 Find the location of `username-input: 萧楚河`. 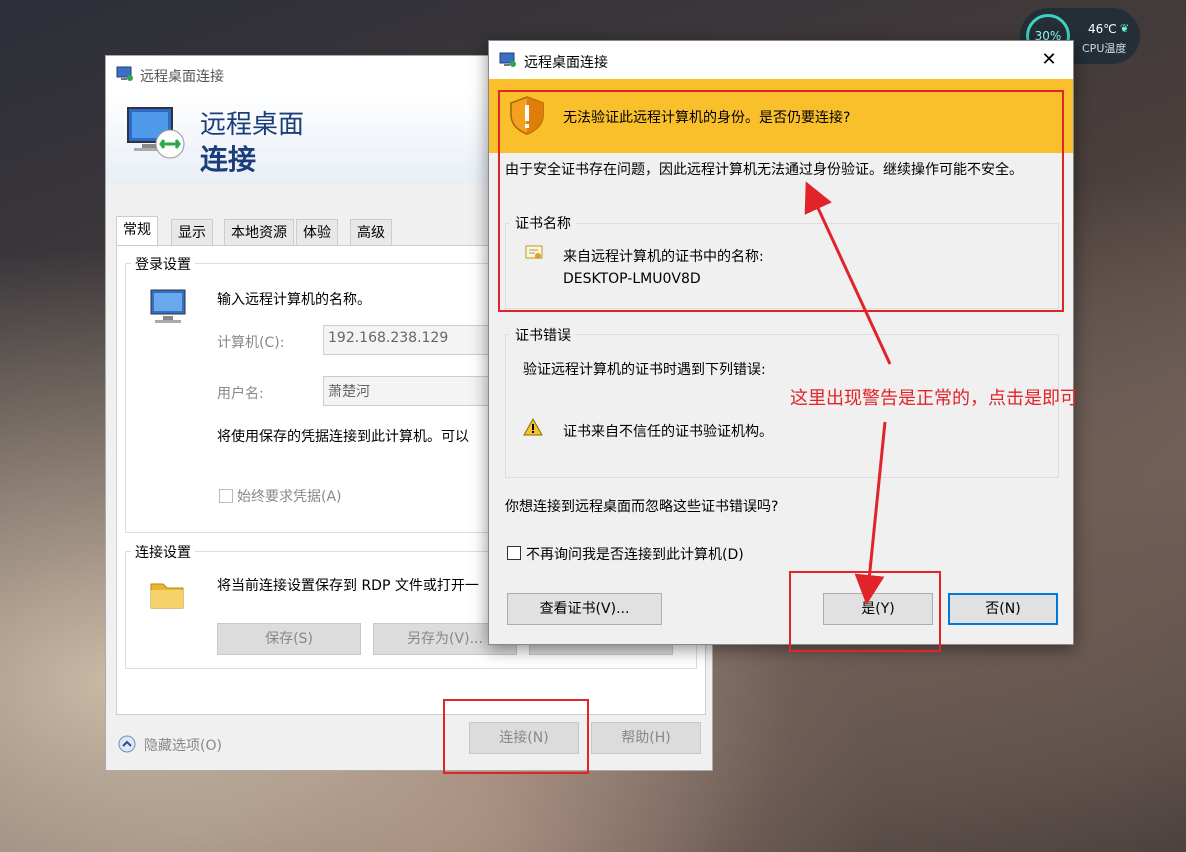

username-input: 萧楚河 is located at coordinates (408, 391).